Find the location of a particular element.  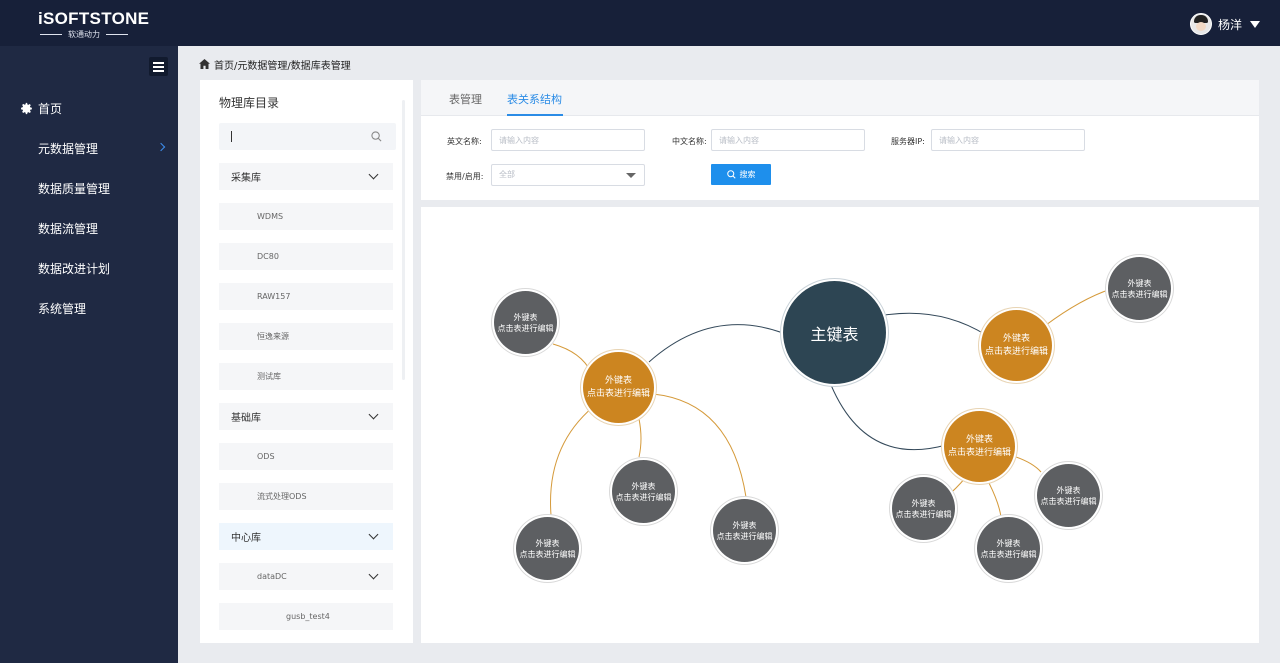

item-label: WDMS is located at coordinates (270, 216).